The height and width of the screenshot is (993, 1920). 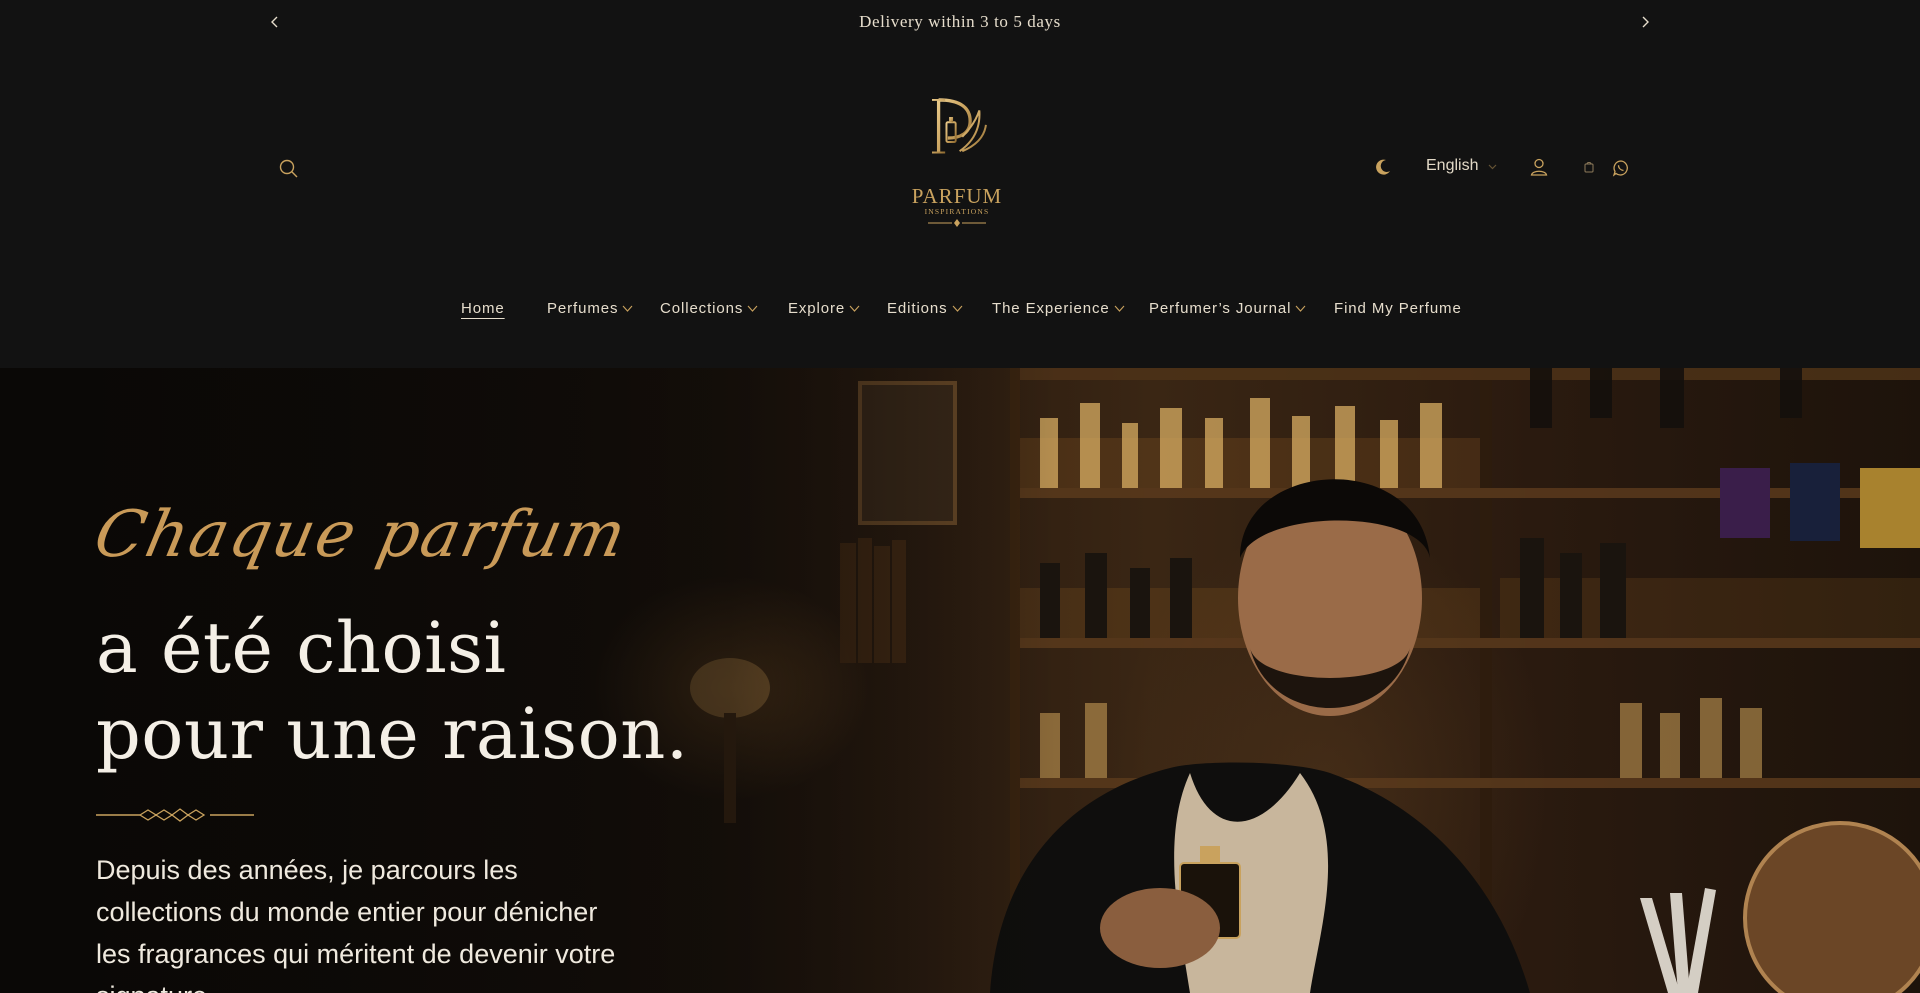 What do you see at coordinates (175, 815) in the screenshot?
I see `ornament-divider` at bounding box center [175, 815].